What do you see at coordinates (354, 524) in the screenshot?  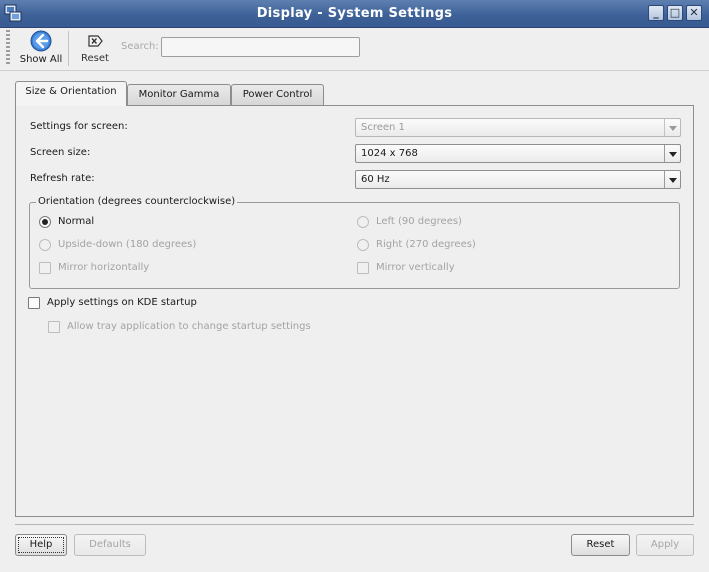 I see `footer-divider` at bounding box center [354, 524].